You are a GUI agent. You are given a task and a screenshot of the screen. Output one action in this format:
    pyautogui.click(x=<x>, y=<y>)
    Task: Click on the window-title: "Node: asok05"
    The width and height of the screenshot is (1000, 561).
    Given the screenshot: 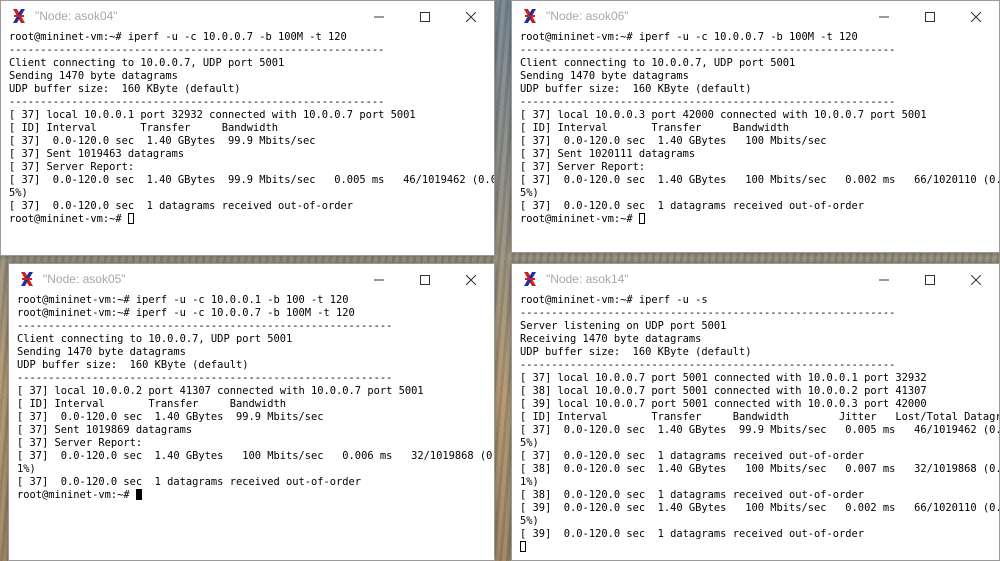 What is the action you would take?
    pyautogui.click(x=84, y=279)
    